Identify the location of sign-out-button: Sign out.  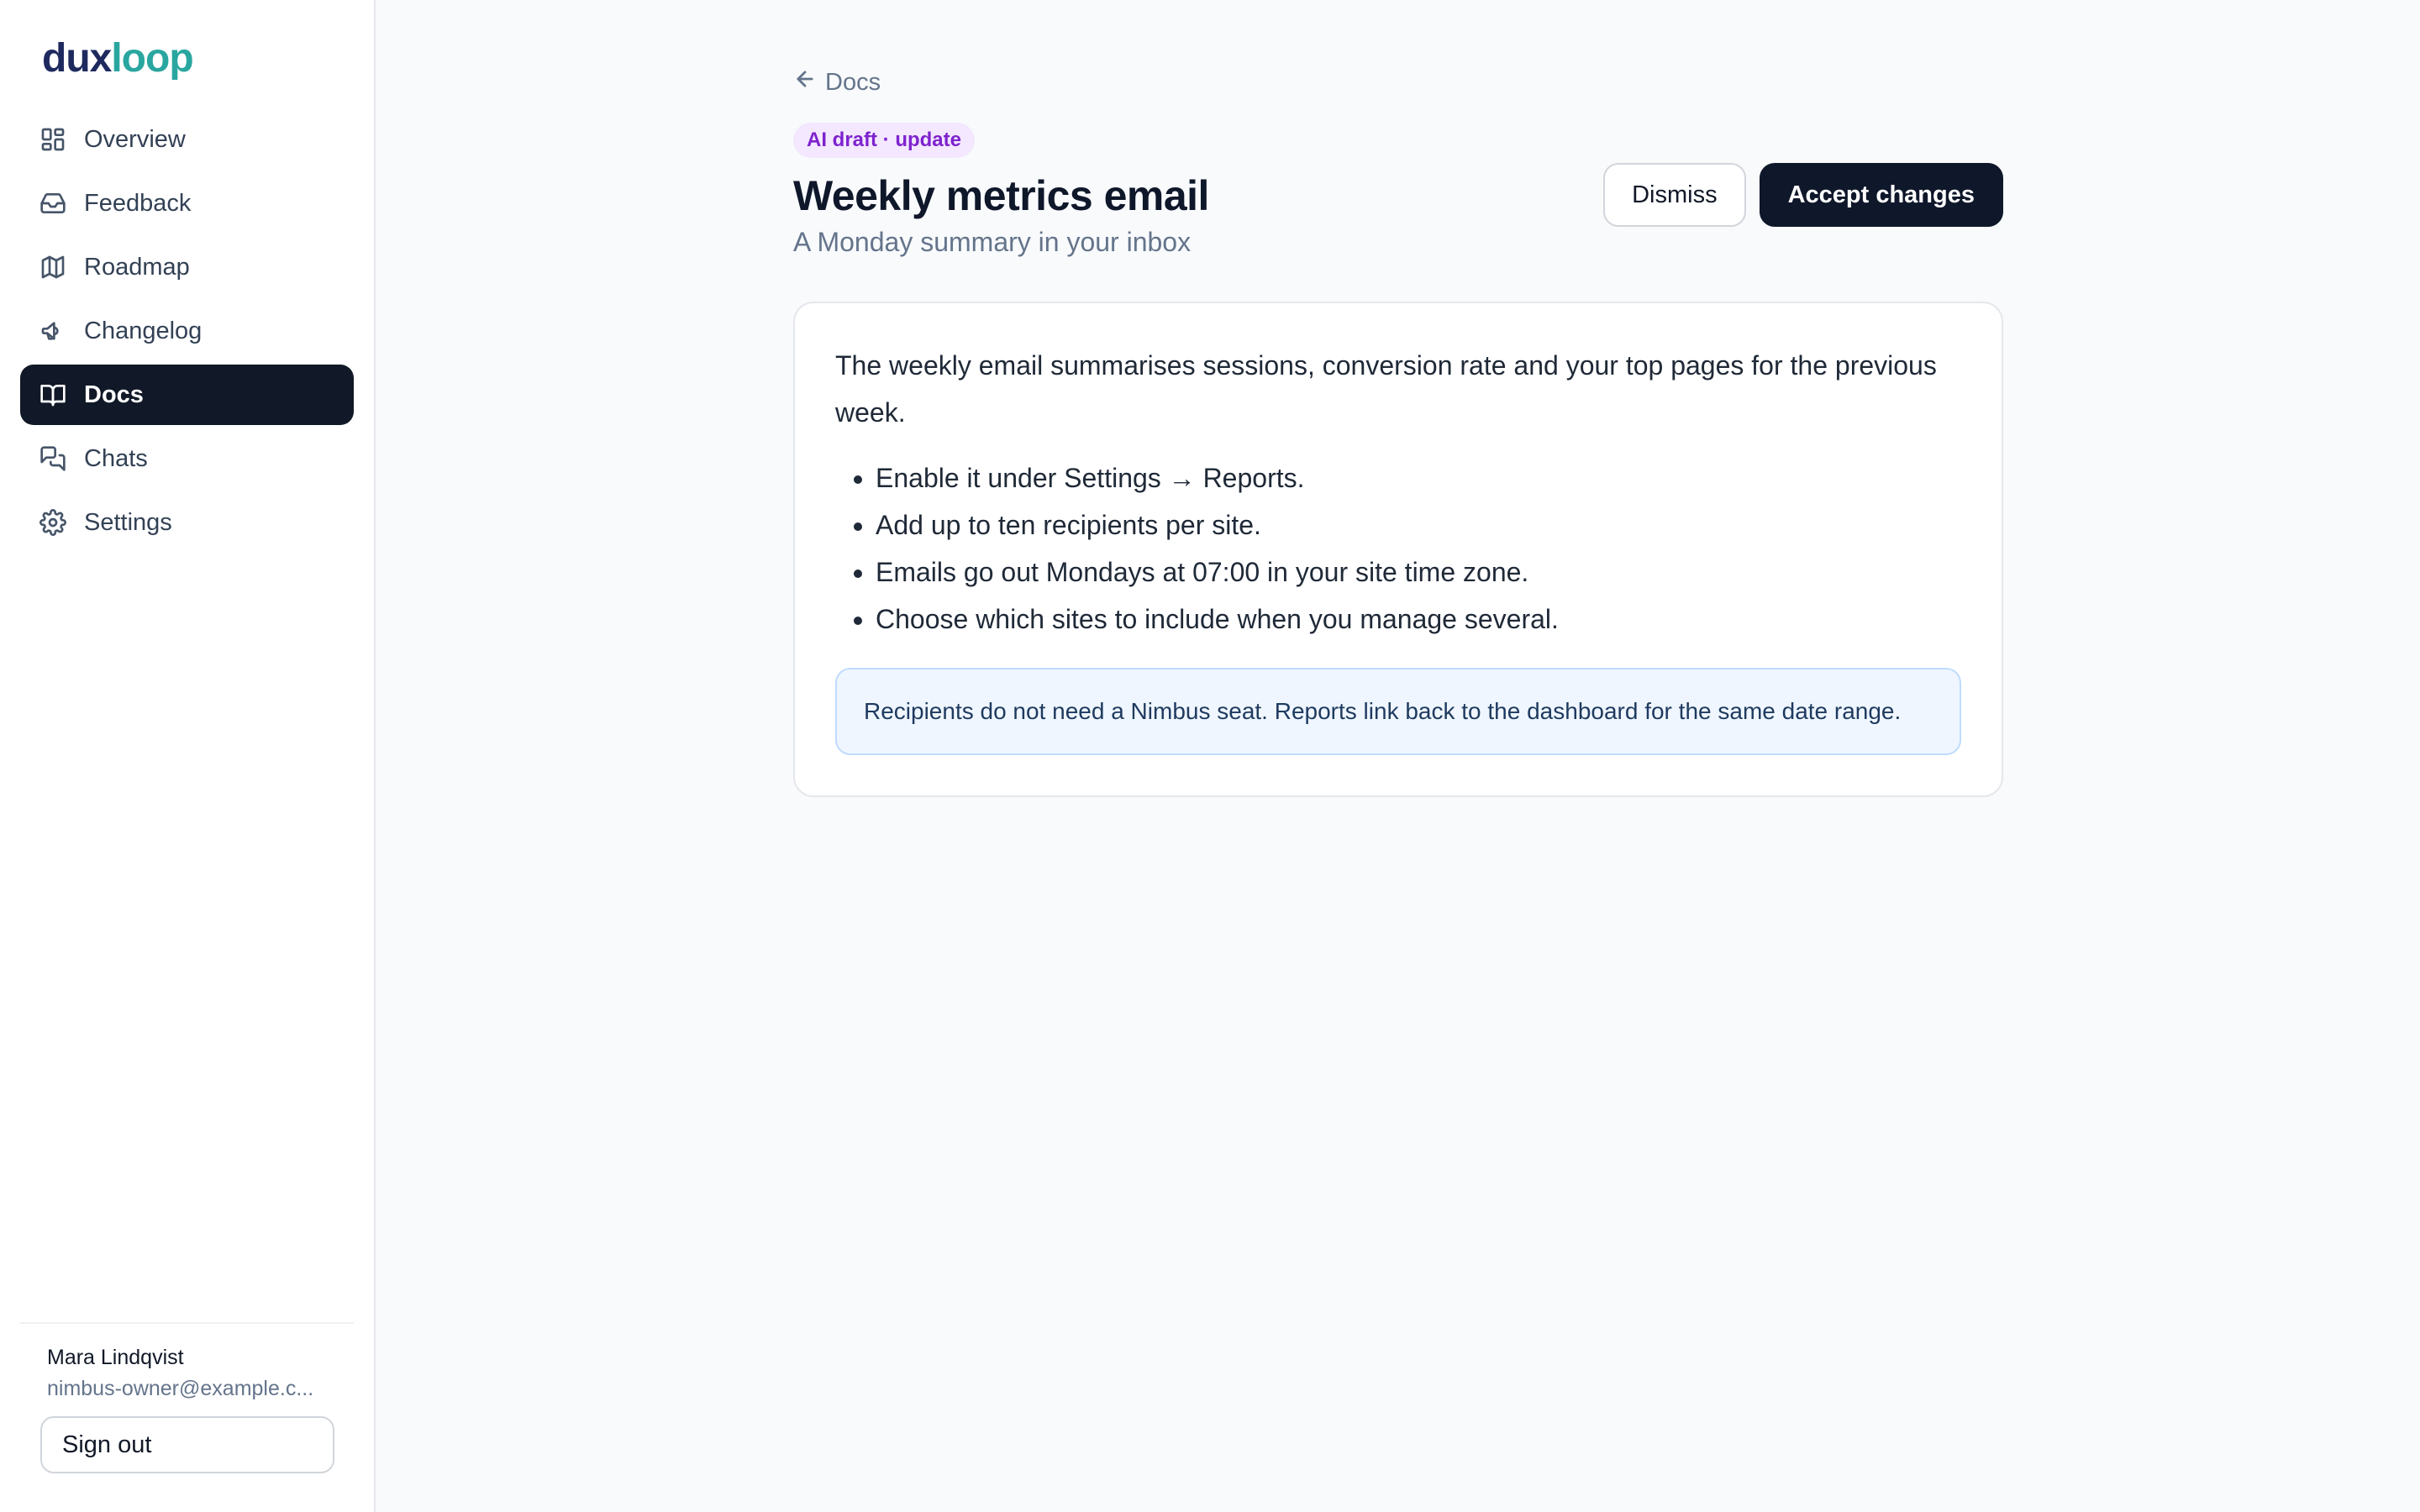
(187, 1444).